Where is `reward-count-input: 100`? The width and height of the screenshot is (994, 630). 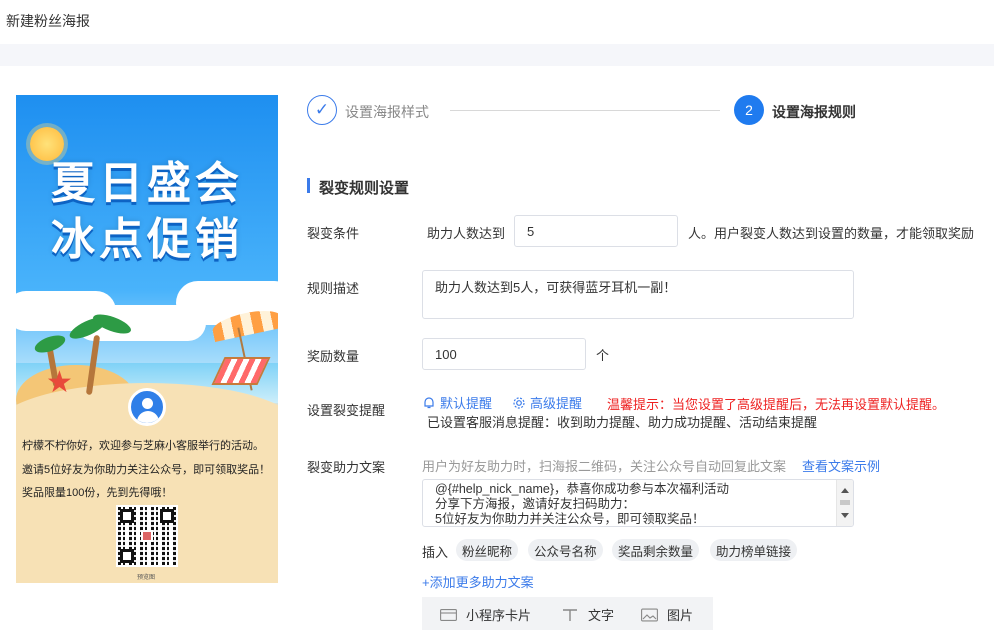
reward-count-input: 100 is located at coordinates (504, 354).